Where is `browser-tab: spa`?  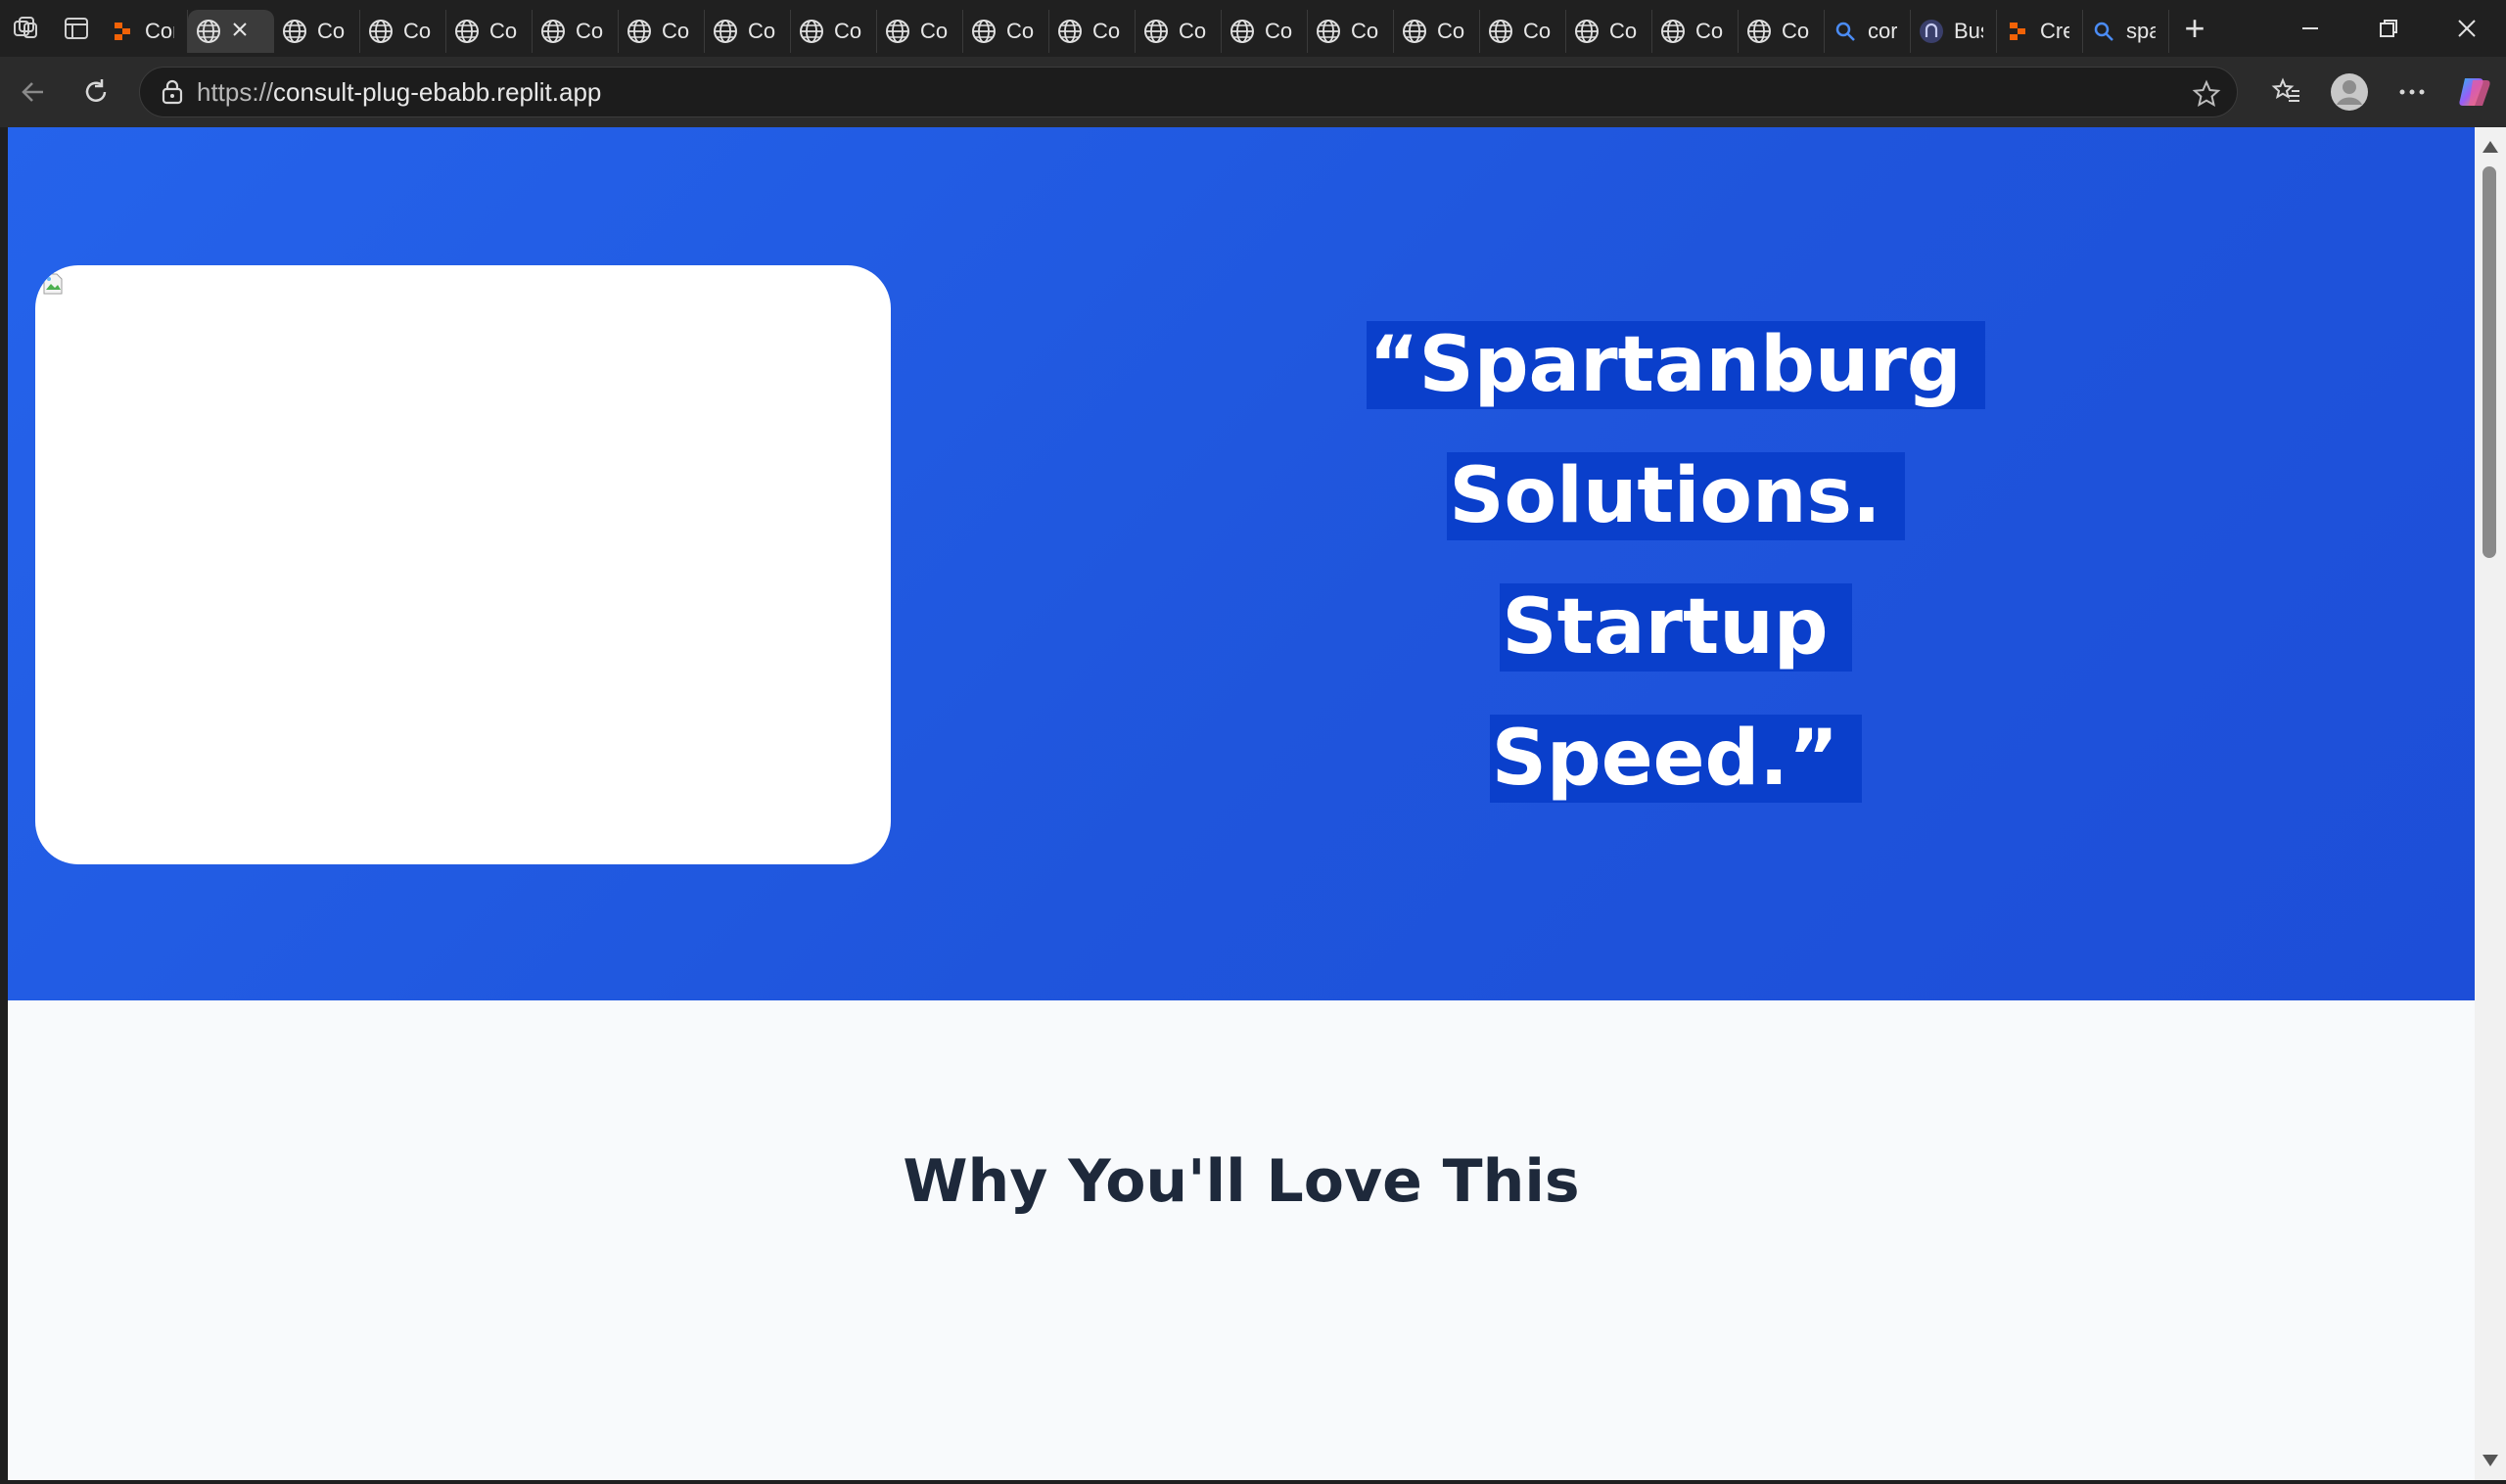
browser-tab: spa is located at coordinates (2126, 31).